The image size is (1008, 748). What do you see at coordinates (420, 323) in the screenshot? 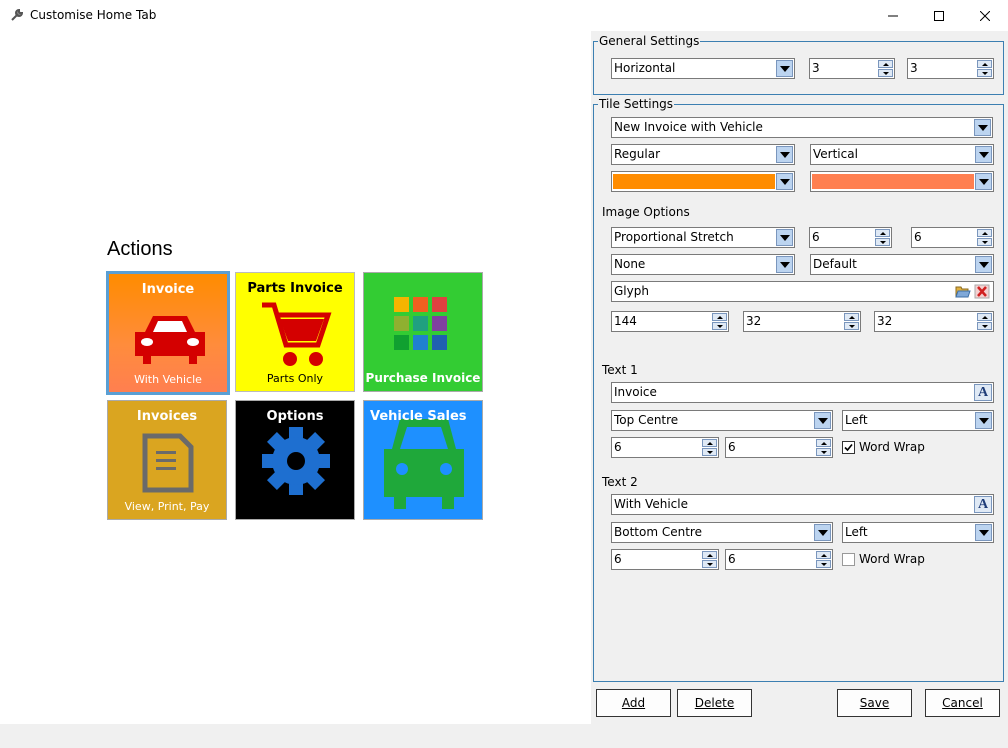
I see `color-grid-icon` at bounding box center [420, 323].